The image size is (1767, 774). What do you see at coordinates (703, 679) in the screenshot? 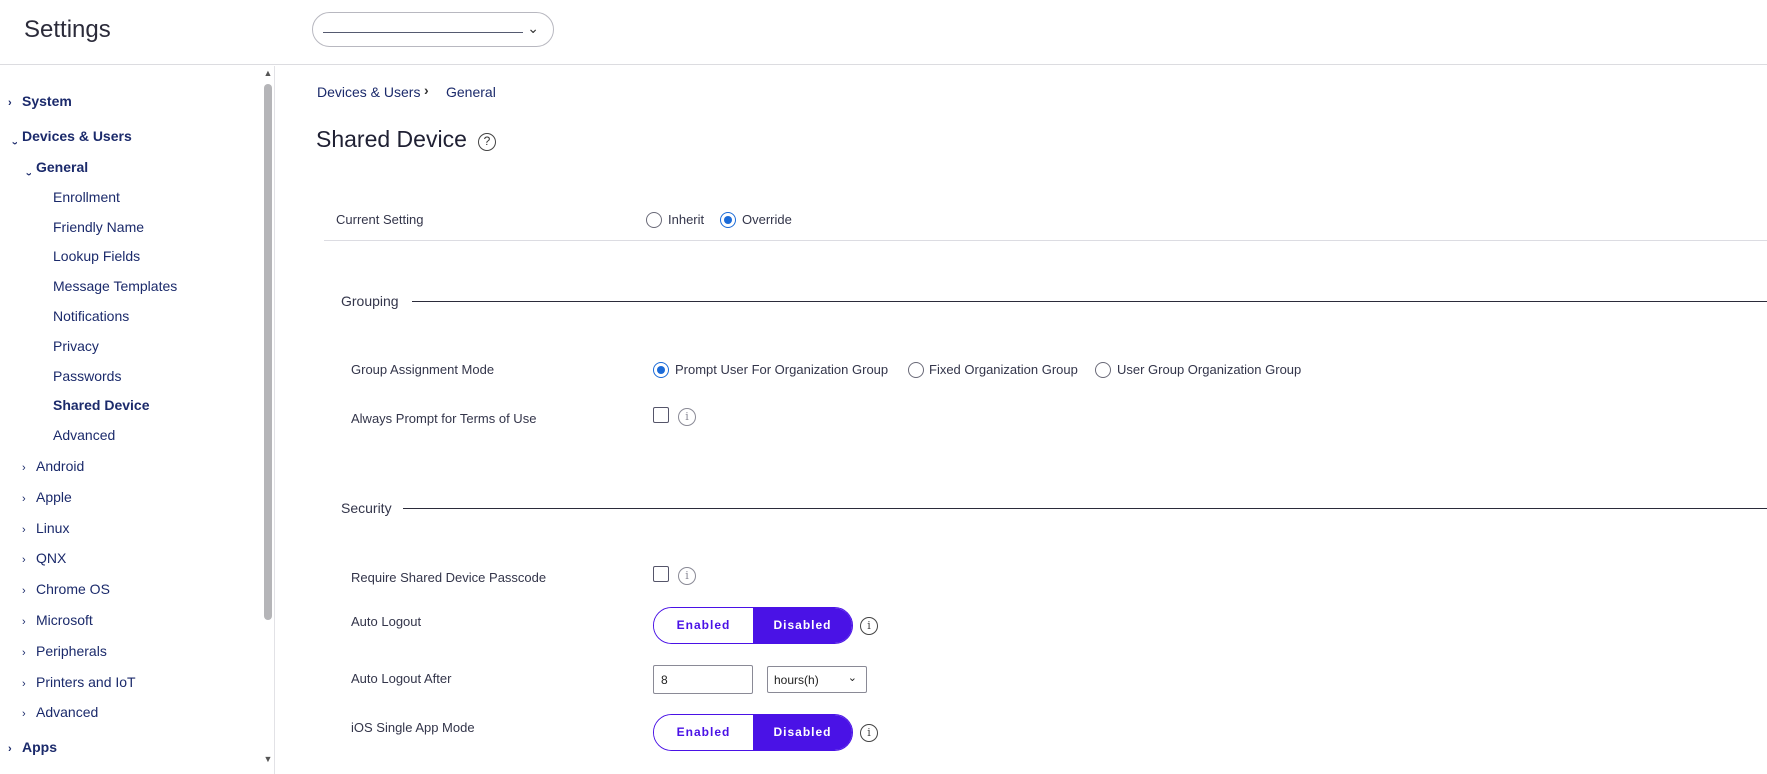
I see `auto-logout-after-input` at bounding box center [703, 679].